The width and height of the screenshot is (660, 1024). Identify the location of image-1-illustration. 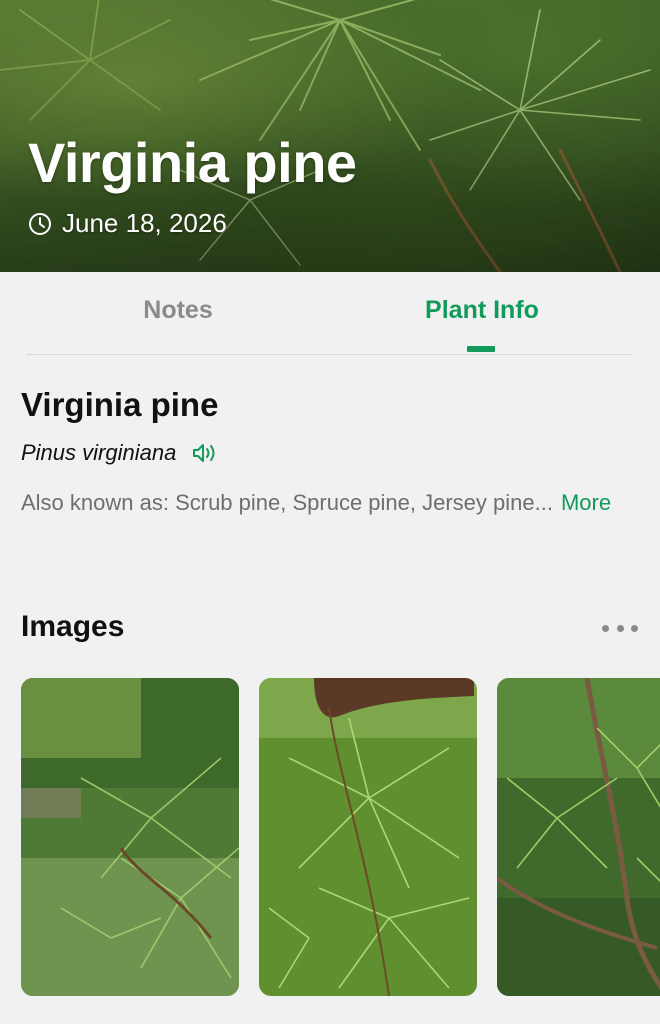
(130, 837).